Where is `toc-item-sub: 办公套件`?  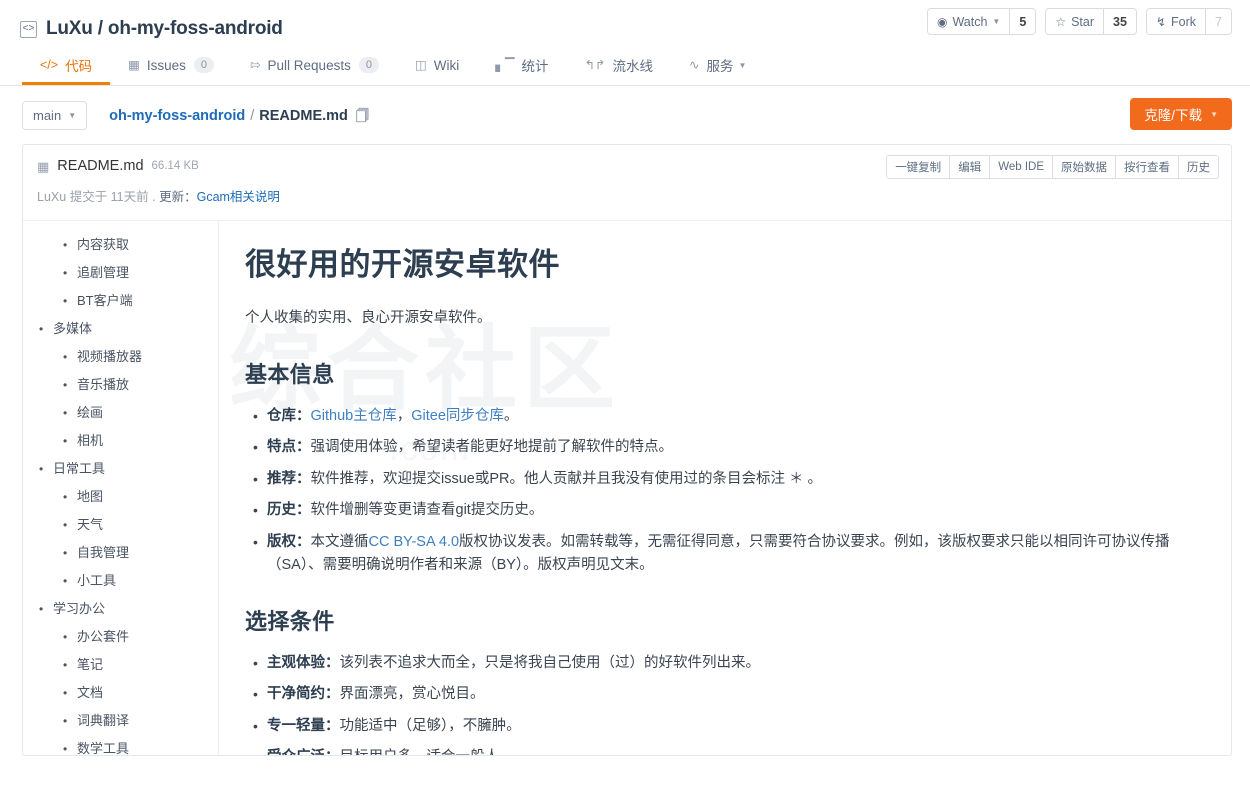
toc-item-sub: 办公套件 is located at coordinates (147, 637).